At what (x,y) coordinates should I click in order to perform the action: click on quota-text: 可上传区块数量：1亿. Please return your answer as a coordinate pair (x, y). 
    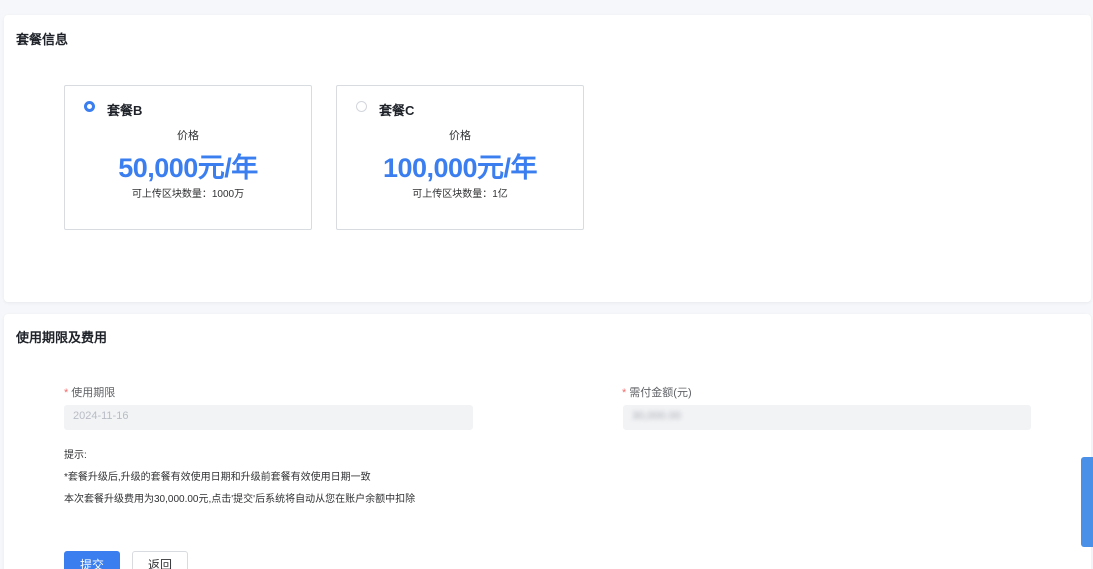
    Looking at the image, I should click on (460, 194).